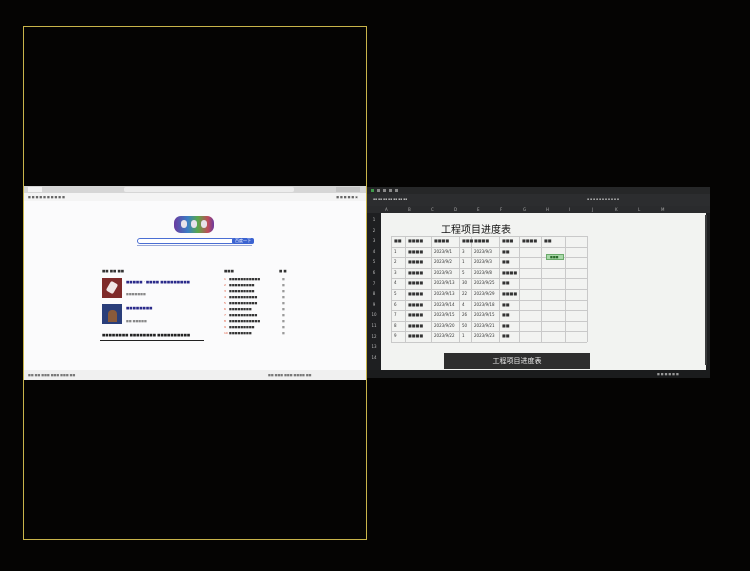 The width and height of the screenshot is (750, 571). I want to click on table-cell: 30, so click(464, 282).